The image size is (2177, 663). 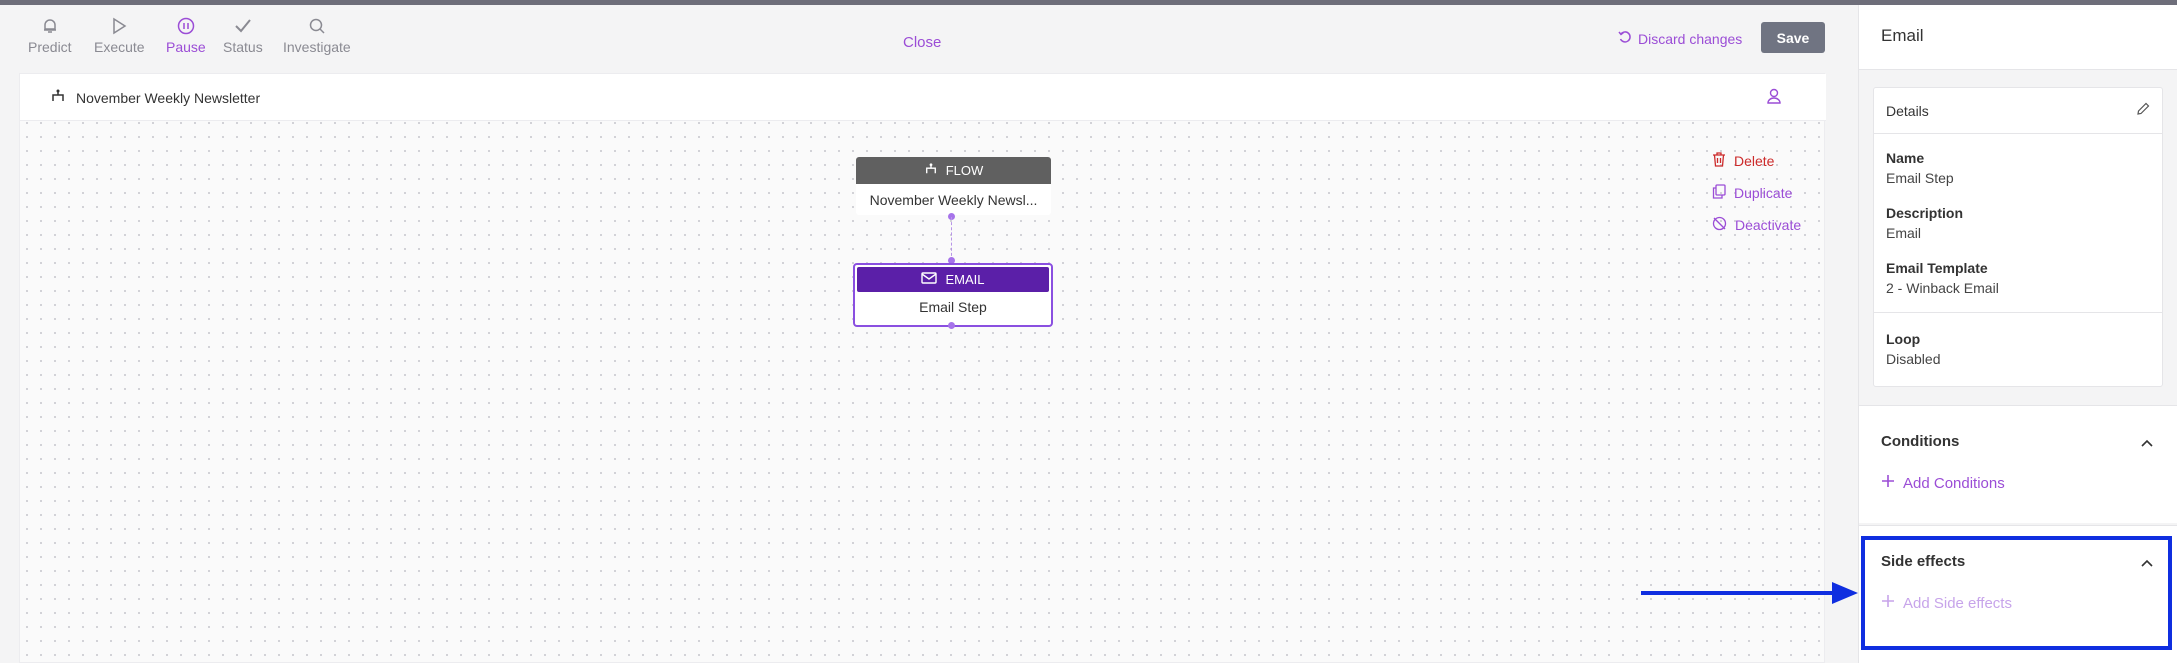 What do you see at coordinates (2018, 223) in the screenshot?
I see `description-field: Description Email` at bounding box center [2018, 223].